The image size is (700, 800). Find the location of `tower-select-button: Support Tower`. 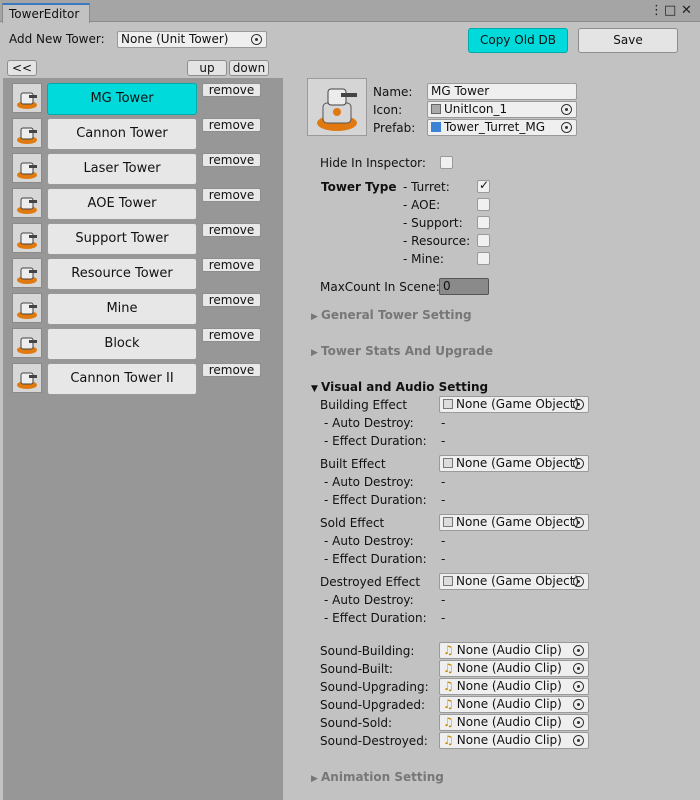

tower-select-button: Support Tower is located at coordinates (122, 239).